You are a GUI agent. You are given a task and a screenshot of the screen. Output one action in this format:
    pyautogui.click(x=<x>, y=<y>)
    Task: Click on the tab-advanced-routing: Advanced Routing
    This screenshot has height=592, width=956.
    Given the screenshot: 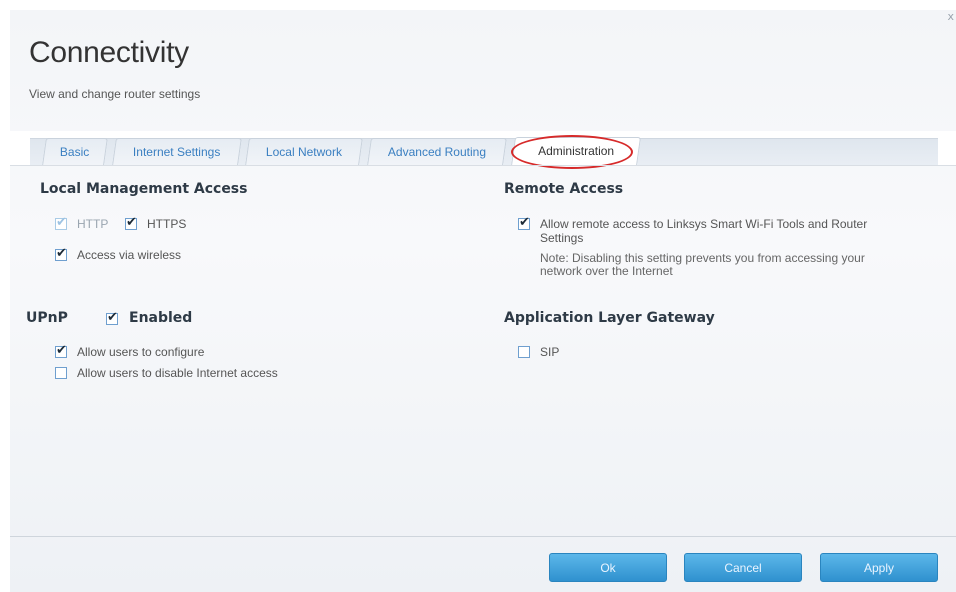 What is the action you would take?
    pyautogui.click(x=437, y=151)
    